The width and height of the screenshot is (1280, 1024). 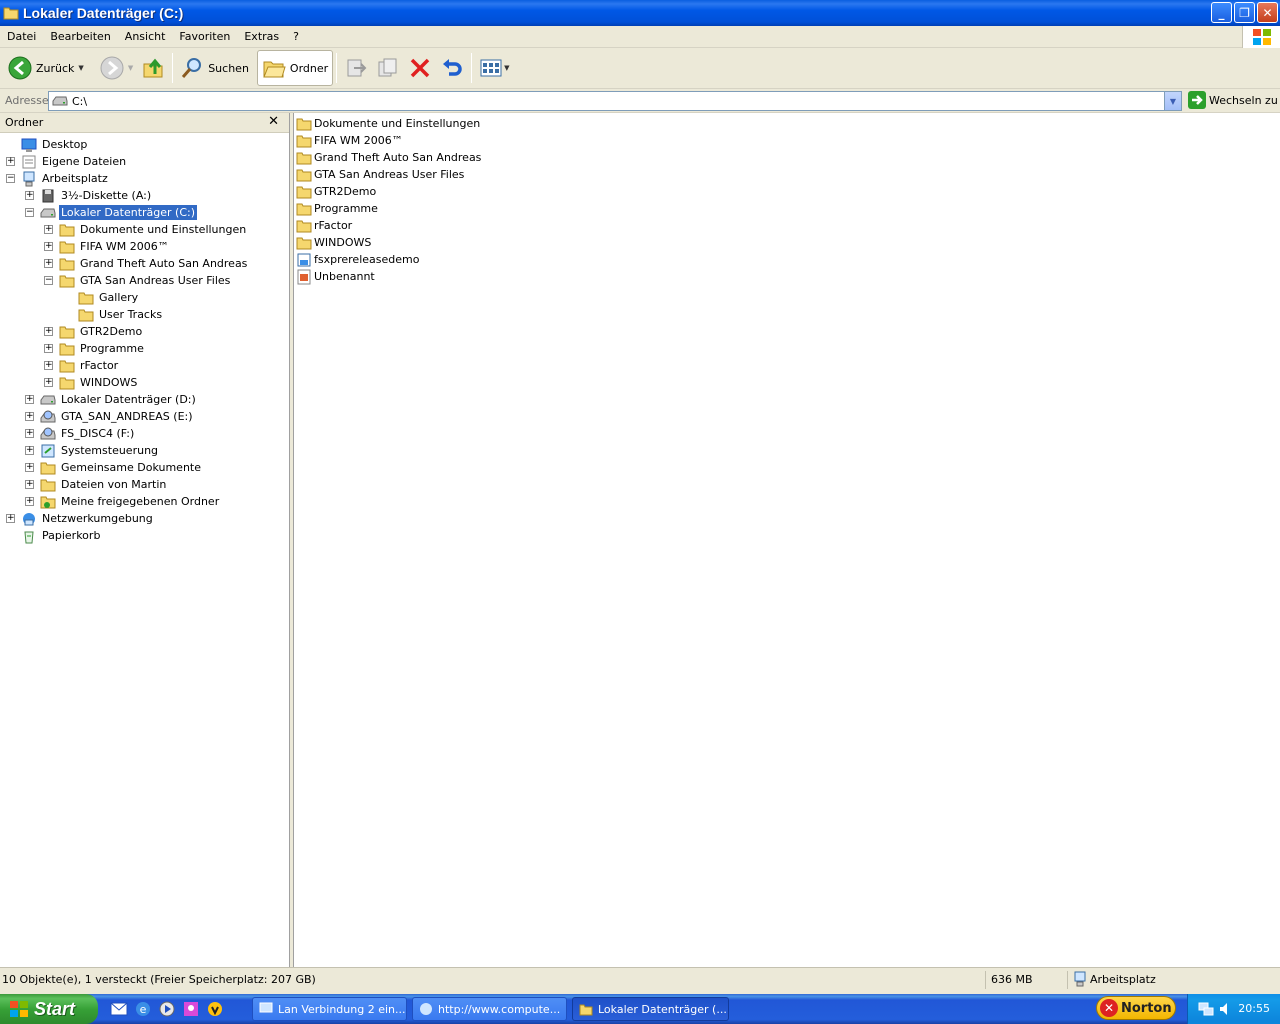 What do you see at coordinates (144, 212) in the screenshot?
I see `tree-item: − Lokaler Datenträger (C:)` at bounding box center [144, 212].